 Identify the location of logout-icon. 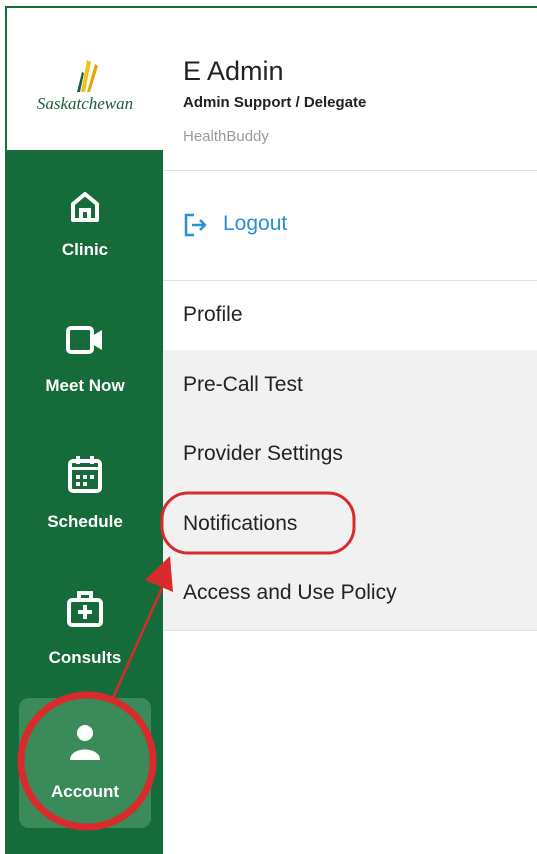
(195, 225).